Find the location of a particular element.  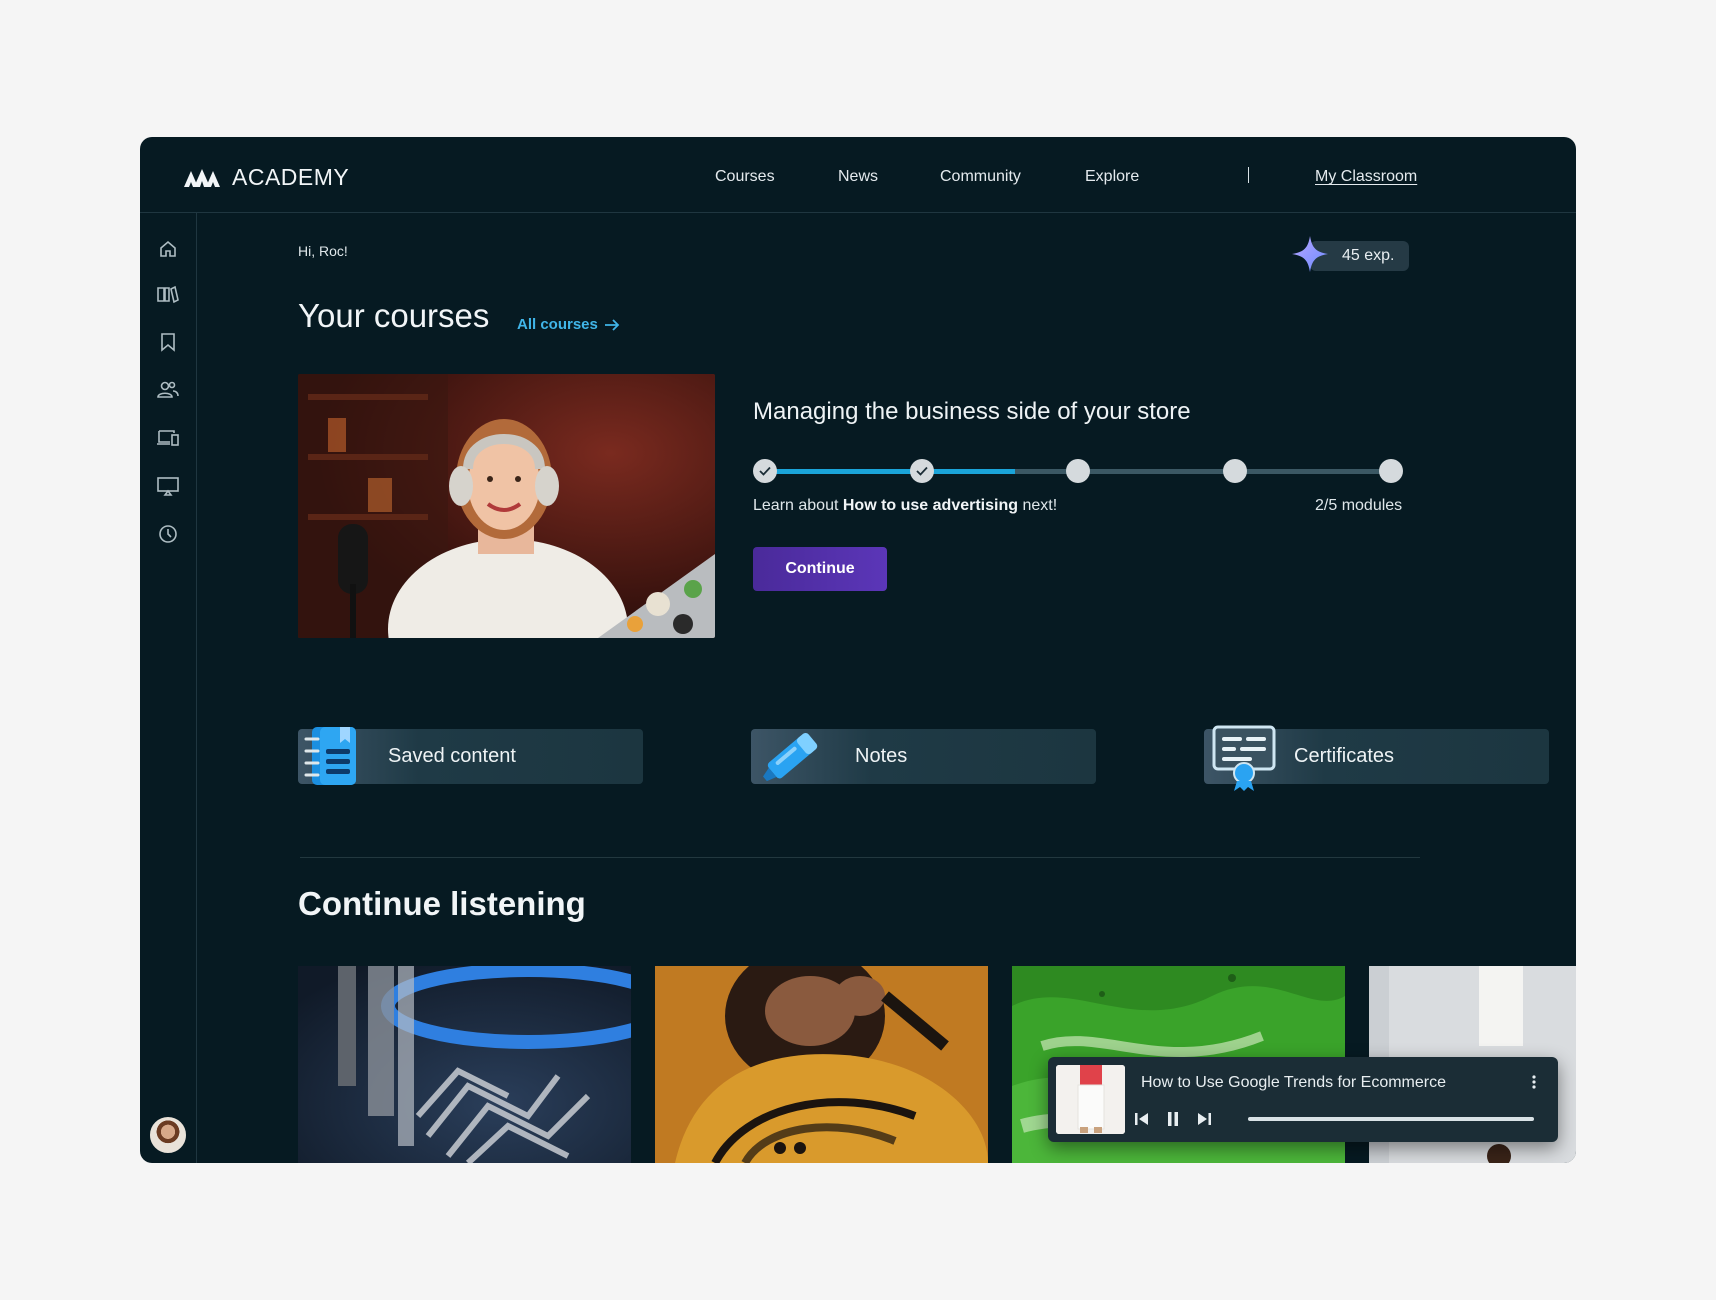

course-thumbnail is located at coordinates (506, 506).